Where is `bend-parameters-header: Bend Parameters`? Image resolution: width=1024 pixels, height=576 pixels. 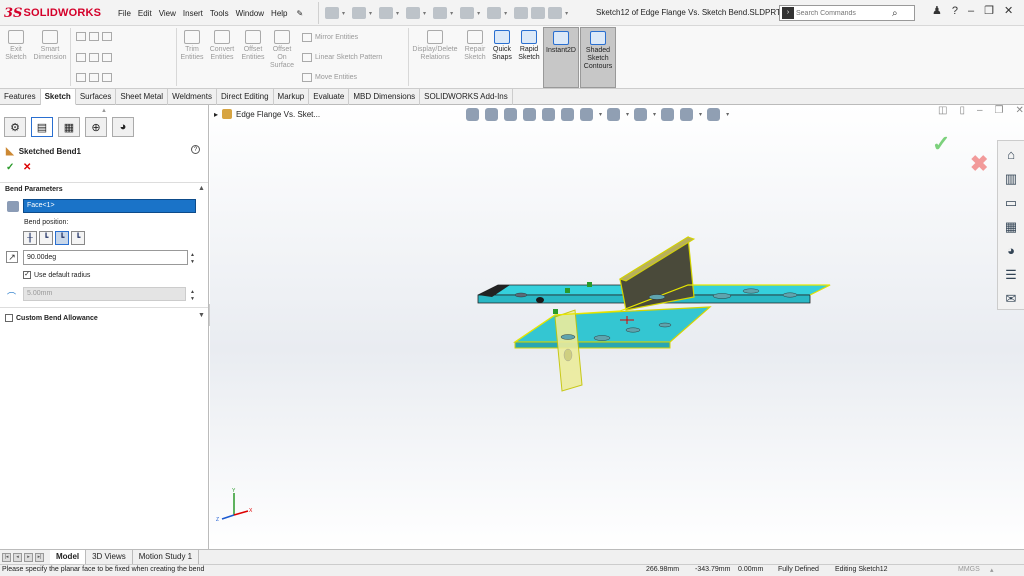
bend-parameters-header: Bend Parameters is located at coordinates (104, 189).